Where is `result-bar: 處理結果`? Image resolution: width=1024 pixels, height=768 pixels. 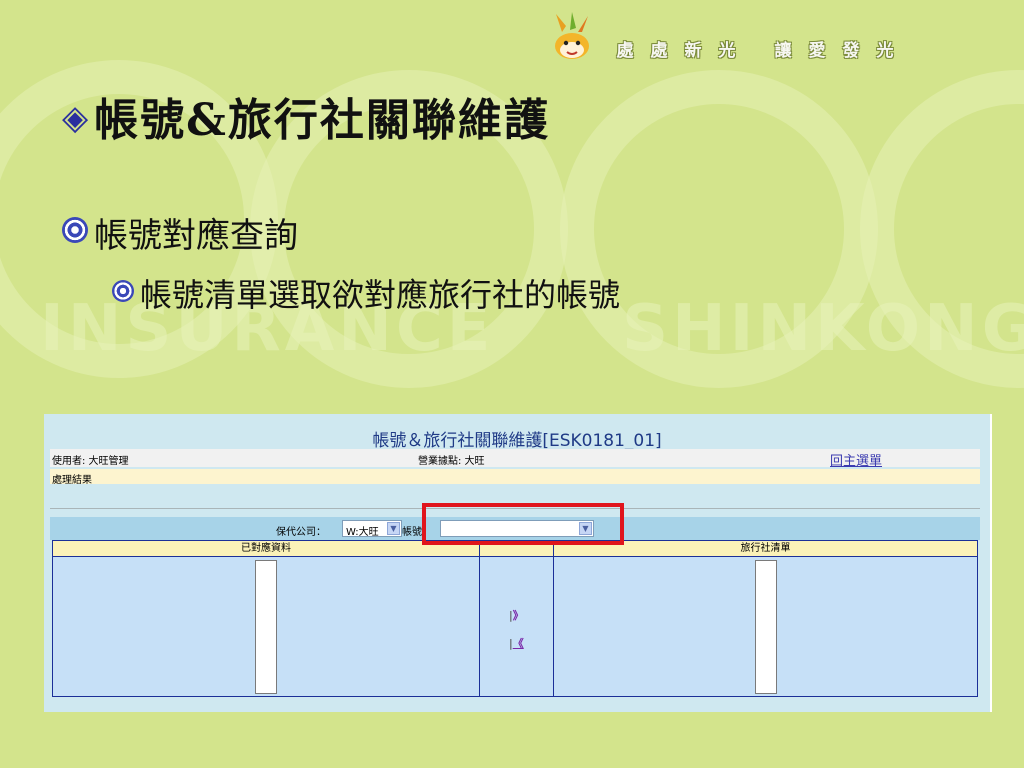
result-bar: 處理結果 is located at coordinates (515, 477).